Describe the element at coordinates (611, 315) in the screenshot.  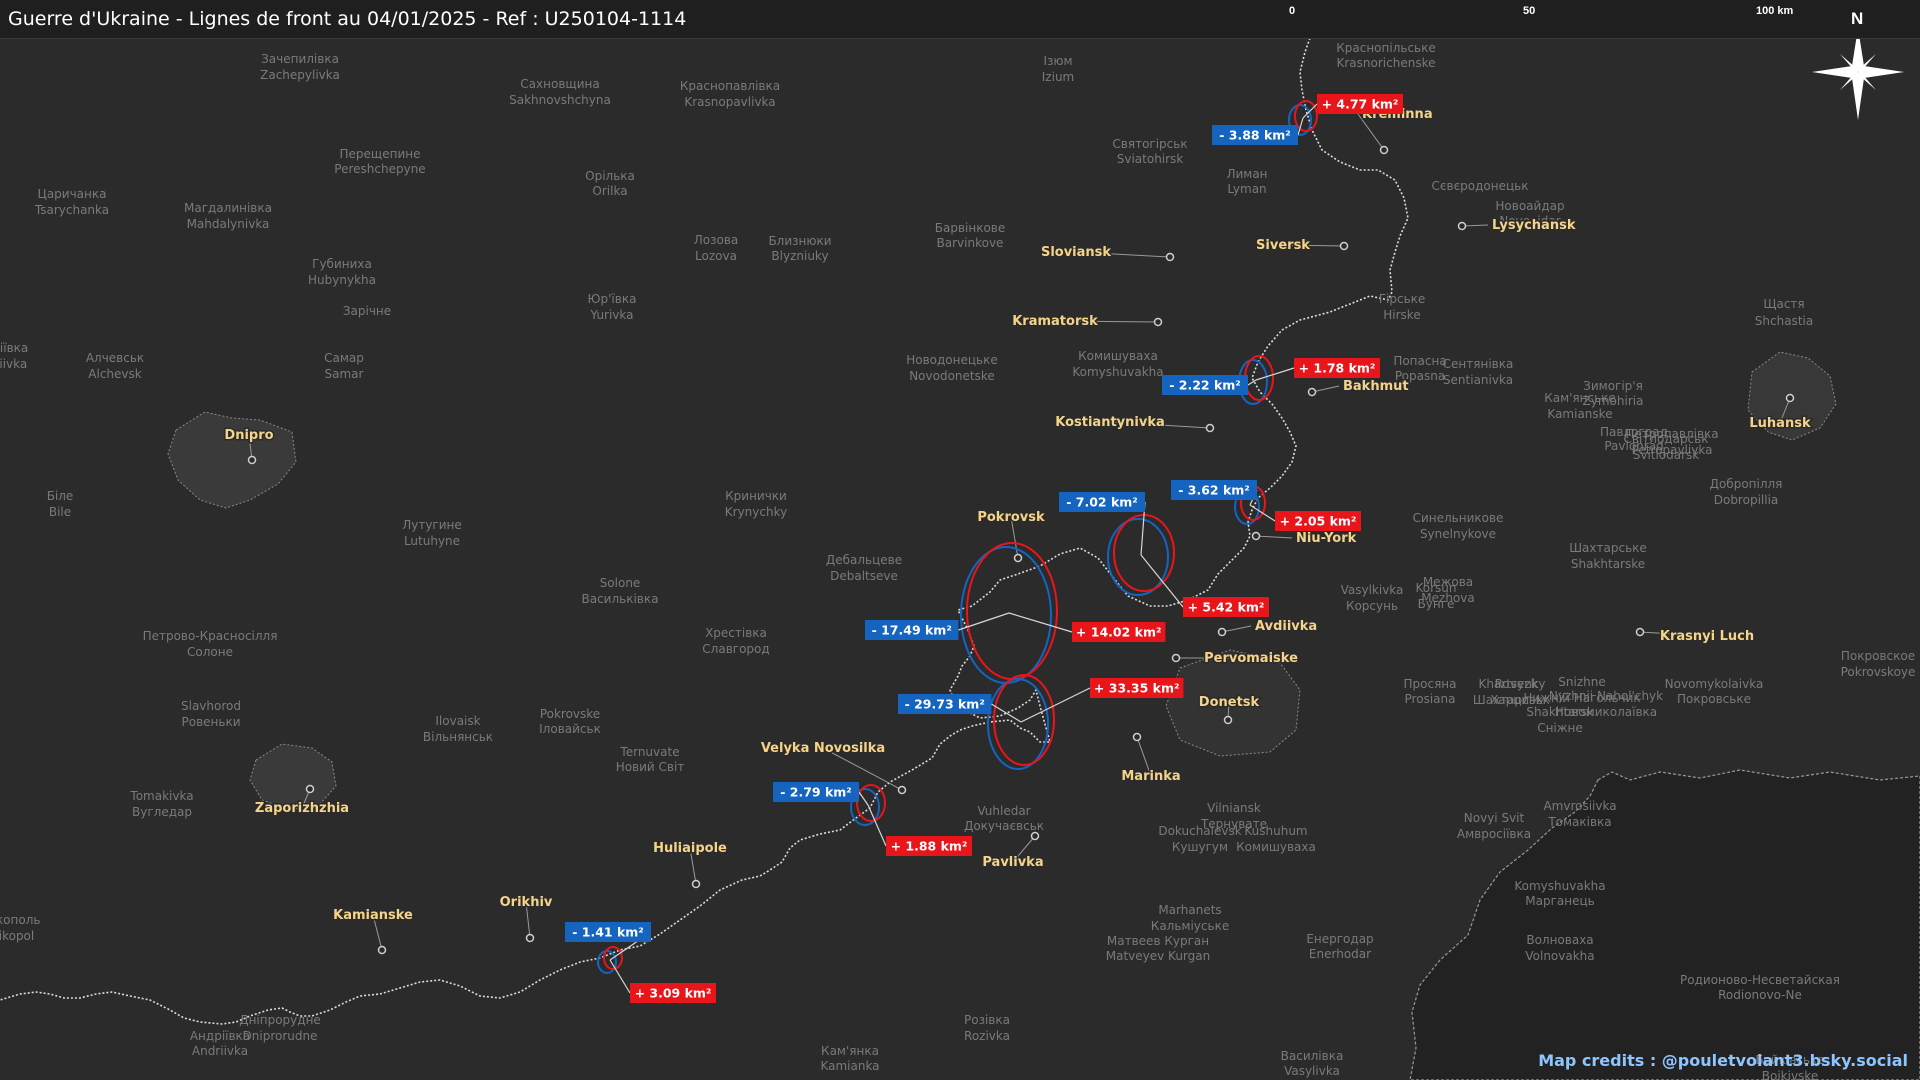
I see `base-place-label: Yurivka` at that location.